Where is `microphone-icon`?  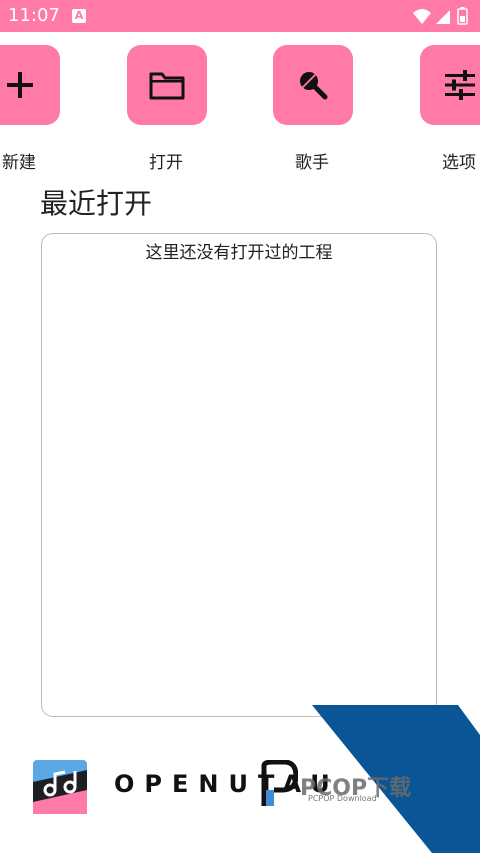 microphone-icon is located at coordinates (314, 86).